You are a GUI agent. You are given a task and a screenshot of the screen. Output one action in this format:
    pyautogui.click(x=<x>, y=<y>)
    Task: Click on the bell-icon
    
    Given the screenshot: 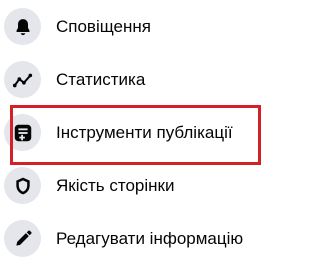 What is the action you would take?
    pyautogui.click(x=22, y=26)
    